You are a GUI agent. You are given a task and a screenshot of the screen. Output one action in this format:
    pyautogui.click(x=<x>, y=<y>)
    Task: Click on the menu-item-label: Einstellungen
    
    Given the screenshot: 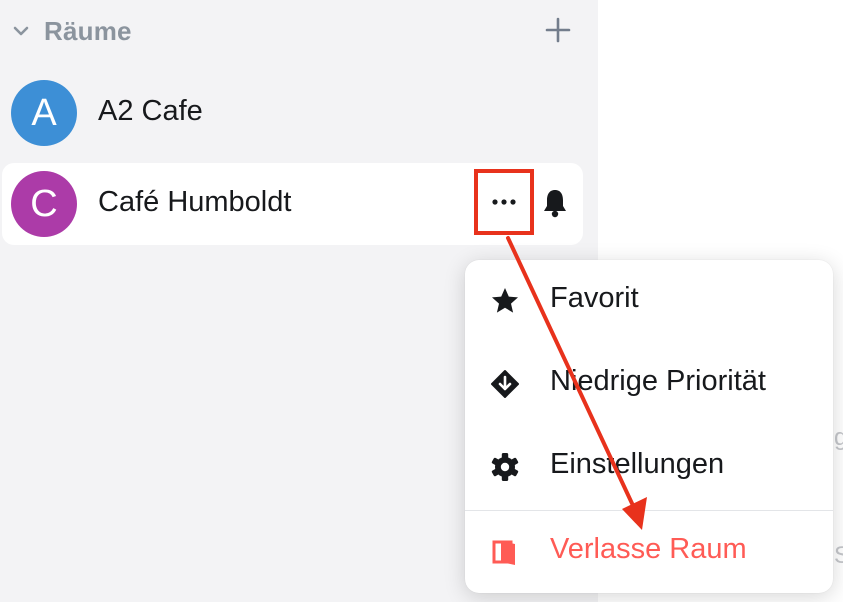 What is the action you would take?
    pyautogui.click(x=637, y=464)
    